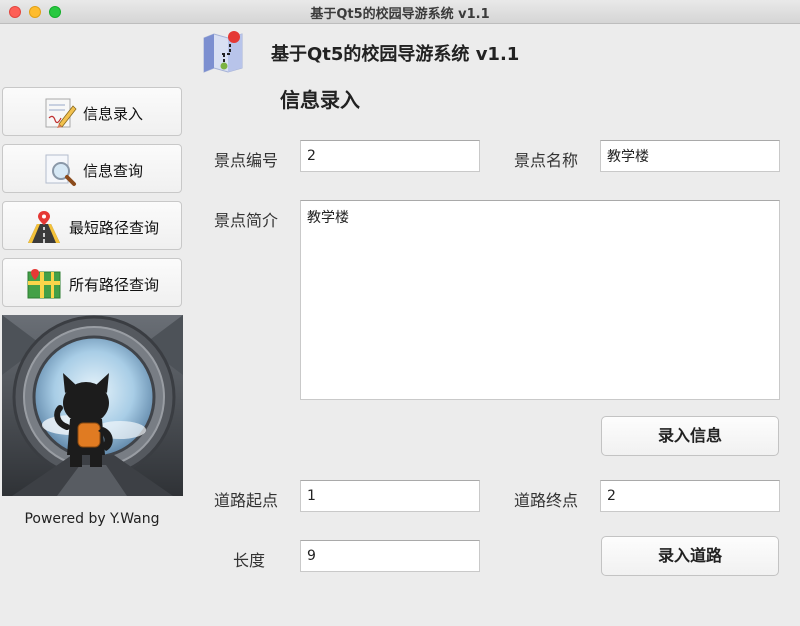  What do you see at coordinates (114, 285) in the screenshot?
I see `sidebar-item-label: 所有路径查询` at bounding box center [114, 285].